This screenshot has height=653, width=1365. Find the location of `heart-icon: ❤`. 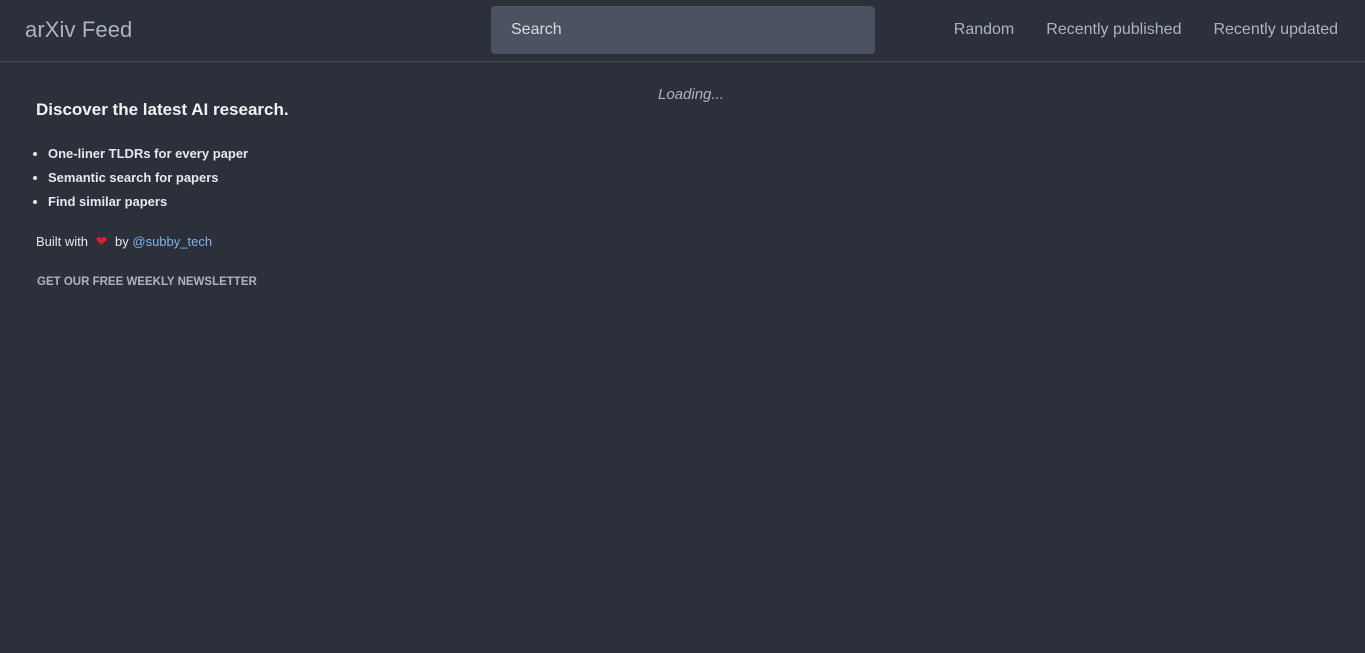

heart-icon: ❤ is located at coordinates (101, 241).